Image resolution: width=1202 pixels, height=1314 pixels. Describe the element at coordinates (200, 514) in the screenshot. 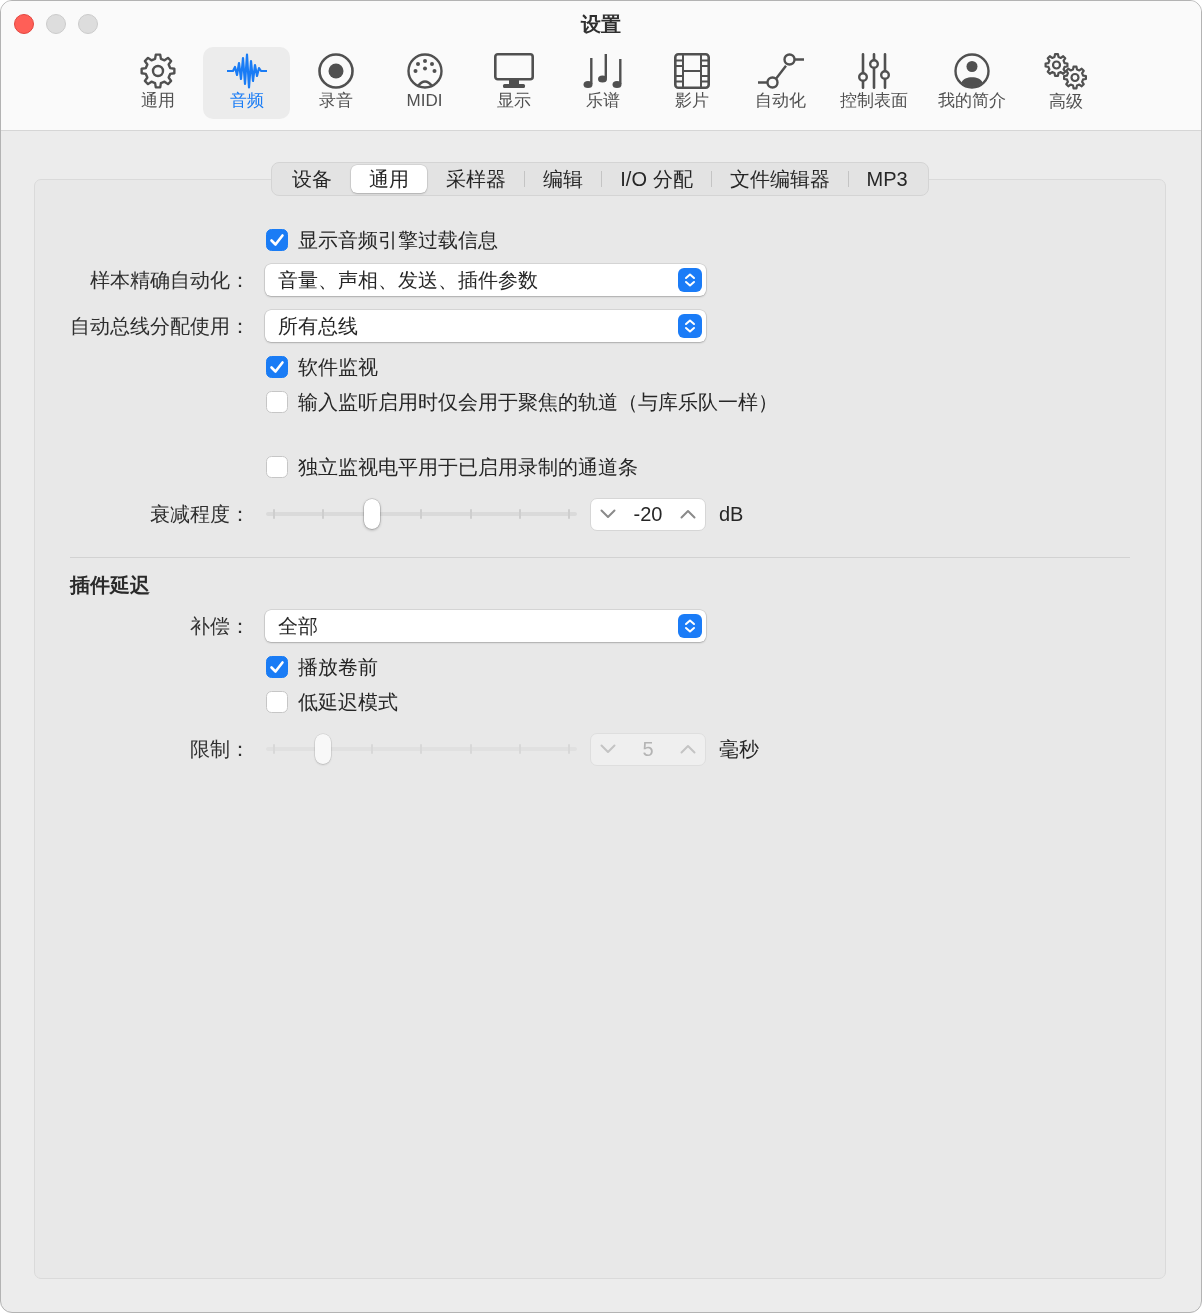

I see `field-label: 衰减程度：` at that location.